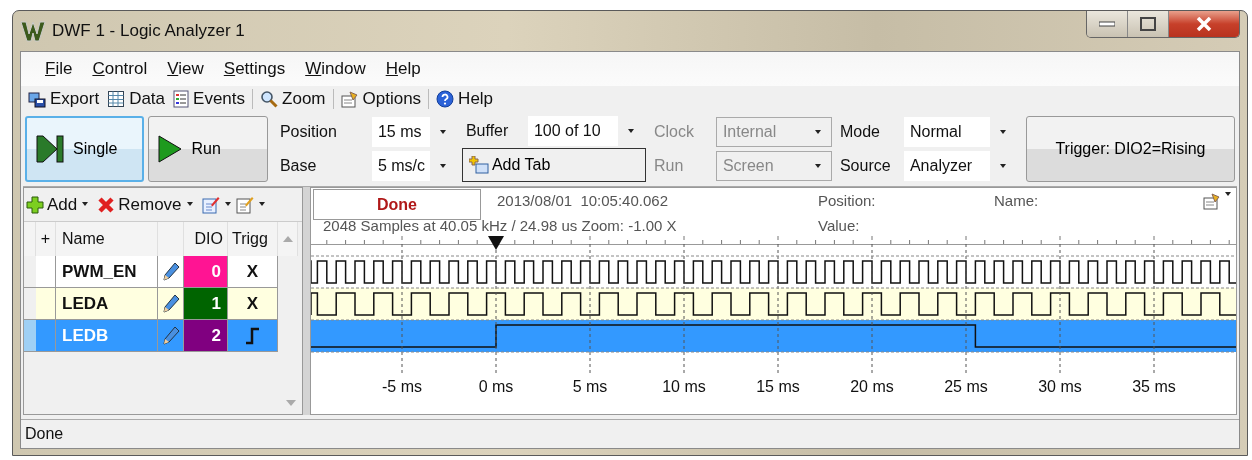 This screenshot has height=460, width=1252. What do you see at coordinates (293, 99) in the screenshot?
I see `toolbar-button: Zoom` at bounding box center [293, 99].